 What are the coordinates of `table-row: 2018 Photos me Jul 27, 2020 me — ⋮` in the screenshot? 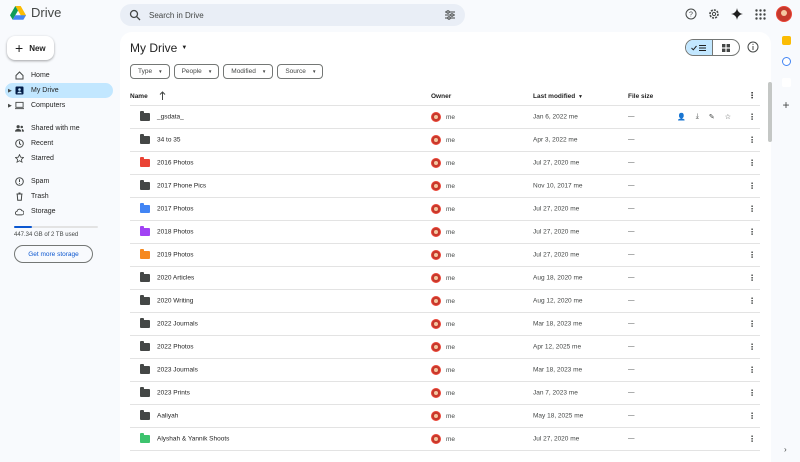 It's located at (445, 232).